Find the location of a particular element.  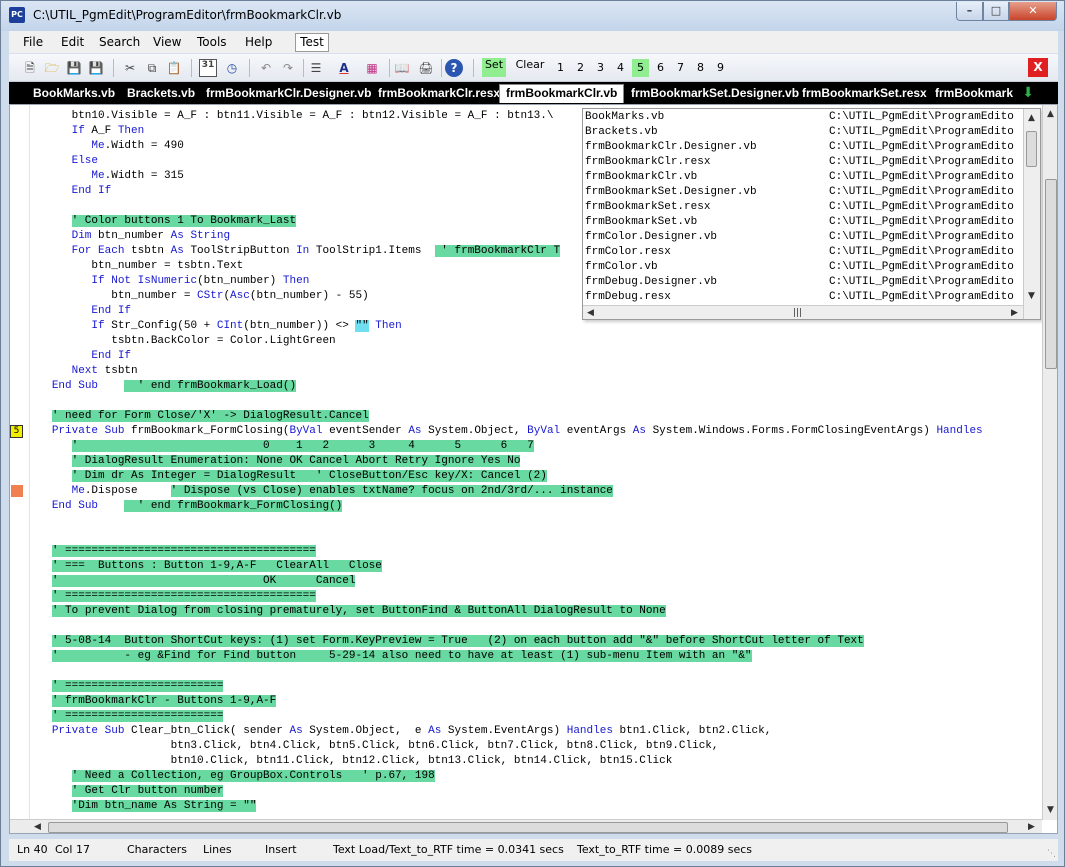

bookmark-button-6: 6 is located at coordinates (660, 68).